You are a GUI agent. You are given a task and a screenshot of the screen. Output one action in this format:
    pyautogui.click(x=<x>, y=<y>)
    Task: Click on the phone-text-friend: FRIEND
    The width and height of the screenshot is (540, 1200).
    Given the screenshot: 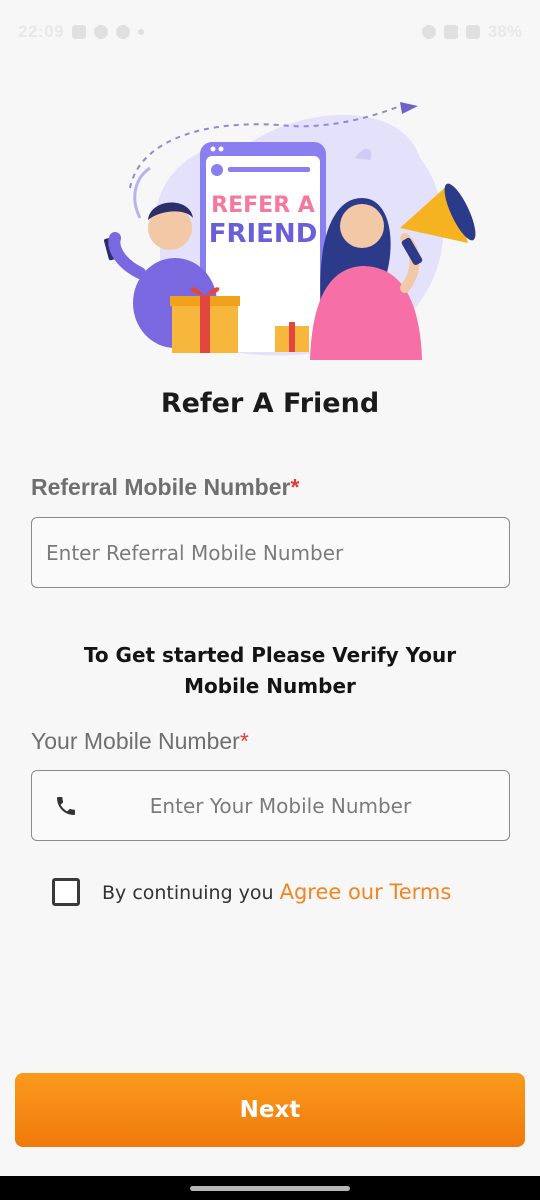 What is the action you would take?
    pyautogui.click(x=263, y=234)
    